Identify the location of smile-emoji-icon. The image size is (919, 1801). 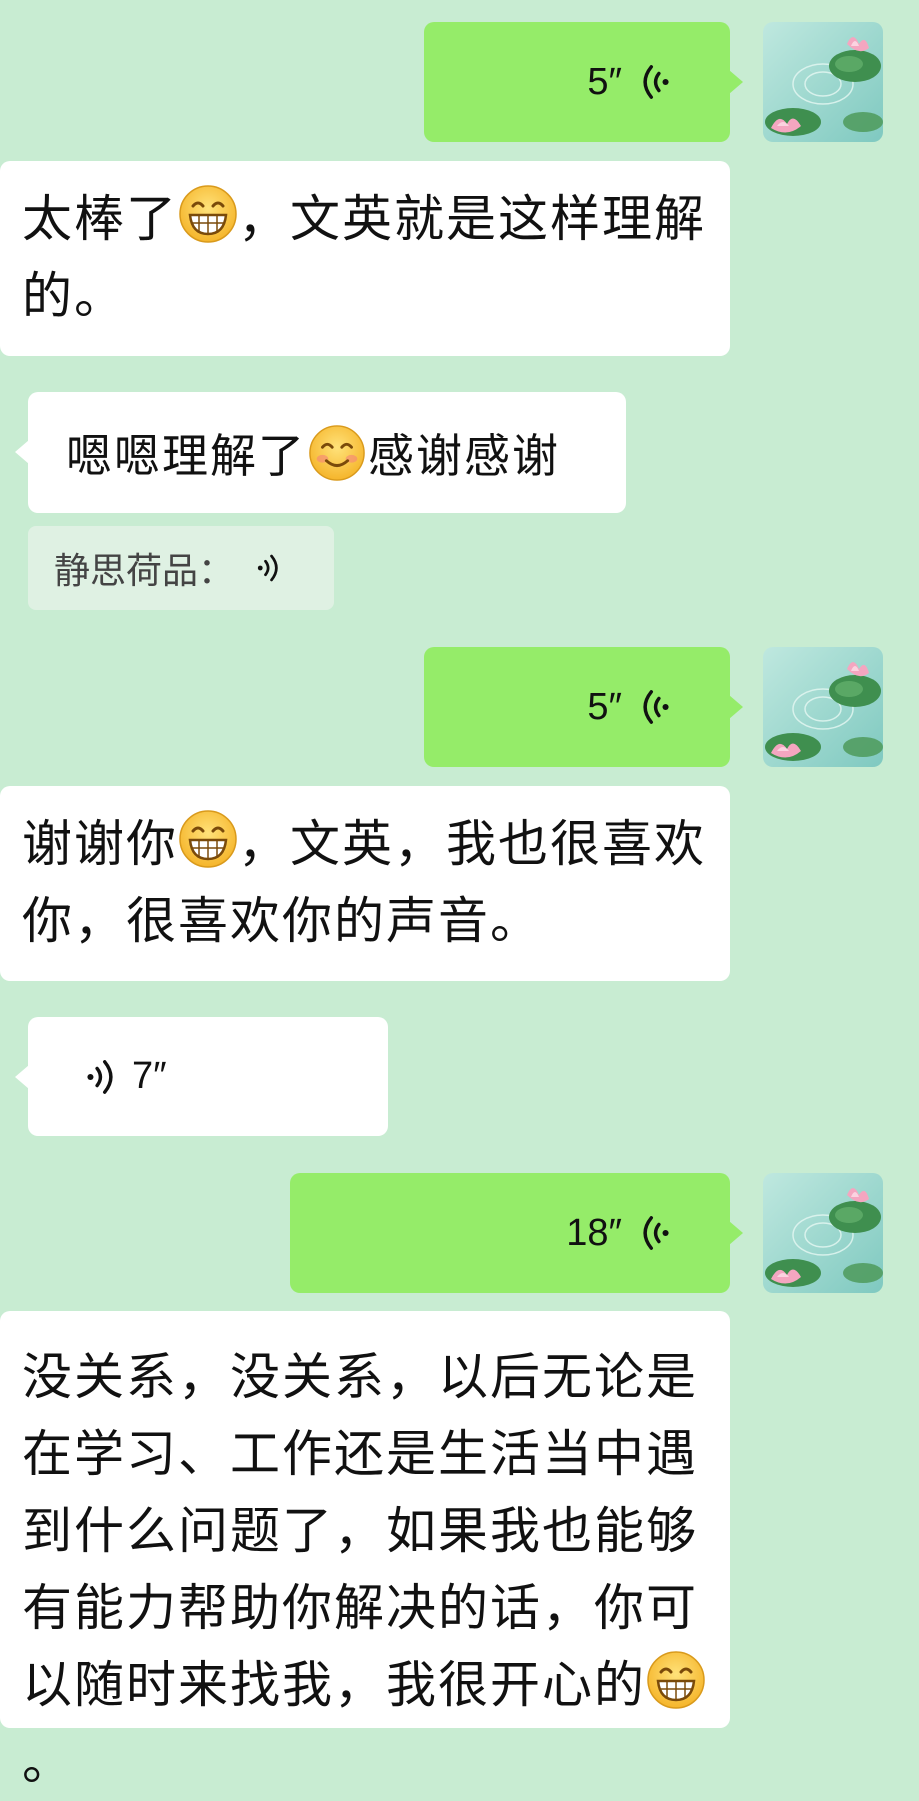
(337, 453).